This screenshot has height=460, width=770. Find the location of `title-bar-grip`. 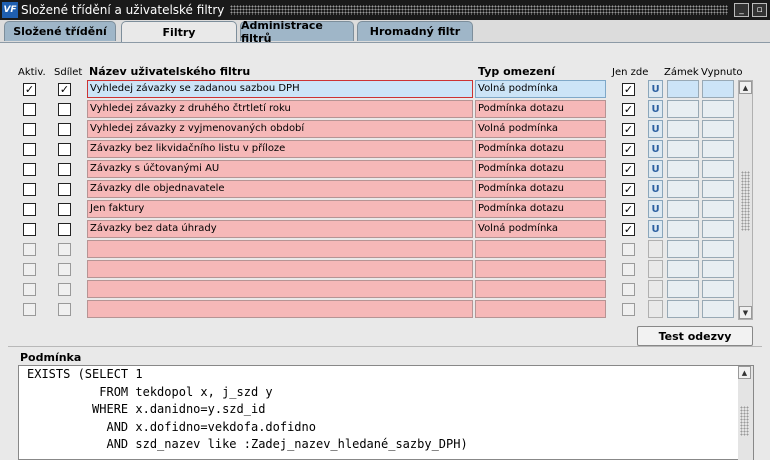

title-bar-grip is located at coordinates (479, 10).